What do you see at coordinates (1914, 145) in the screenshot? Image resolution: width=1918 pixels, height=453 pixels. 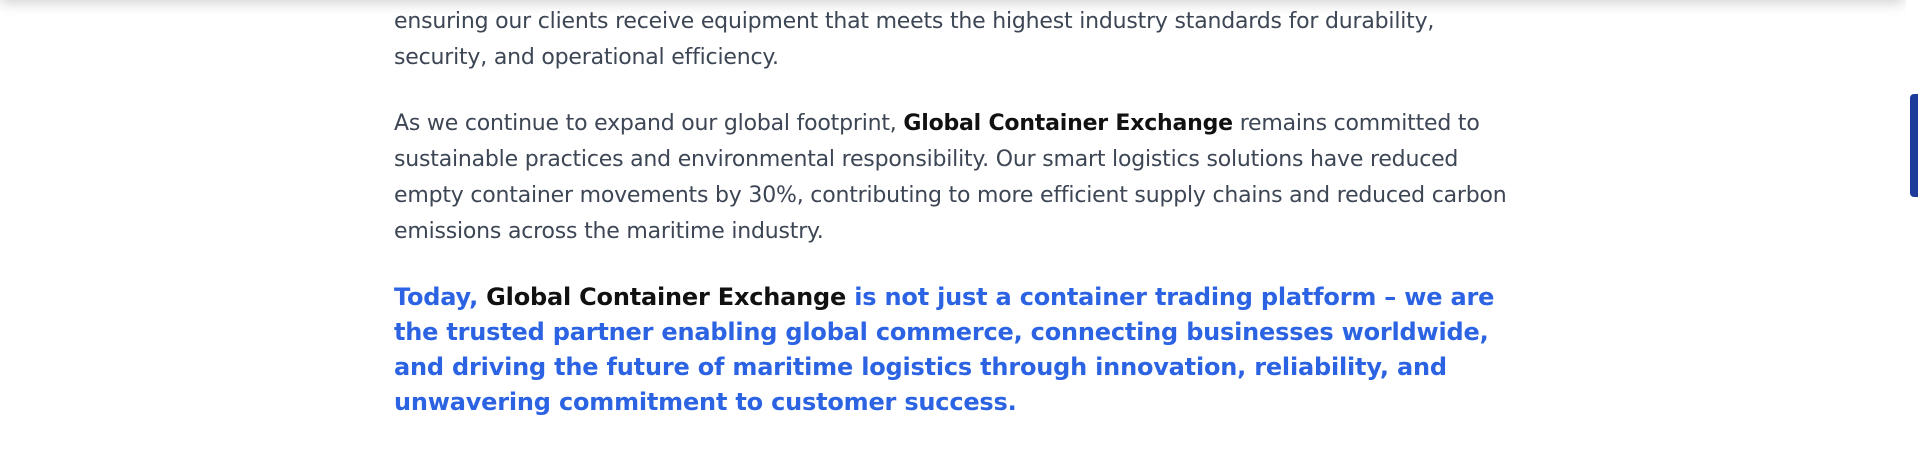 I see `scrollbar-thumb` at bounding box center [1914, 145].